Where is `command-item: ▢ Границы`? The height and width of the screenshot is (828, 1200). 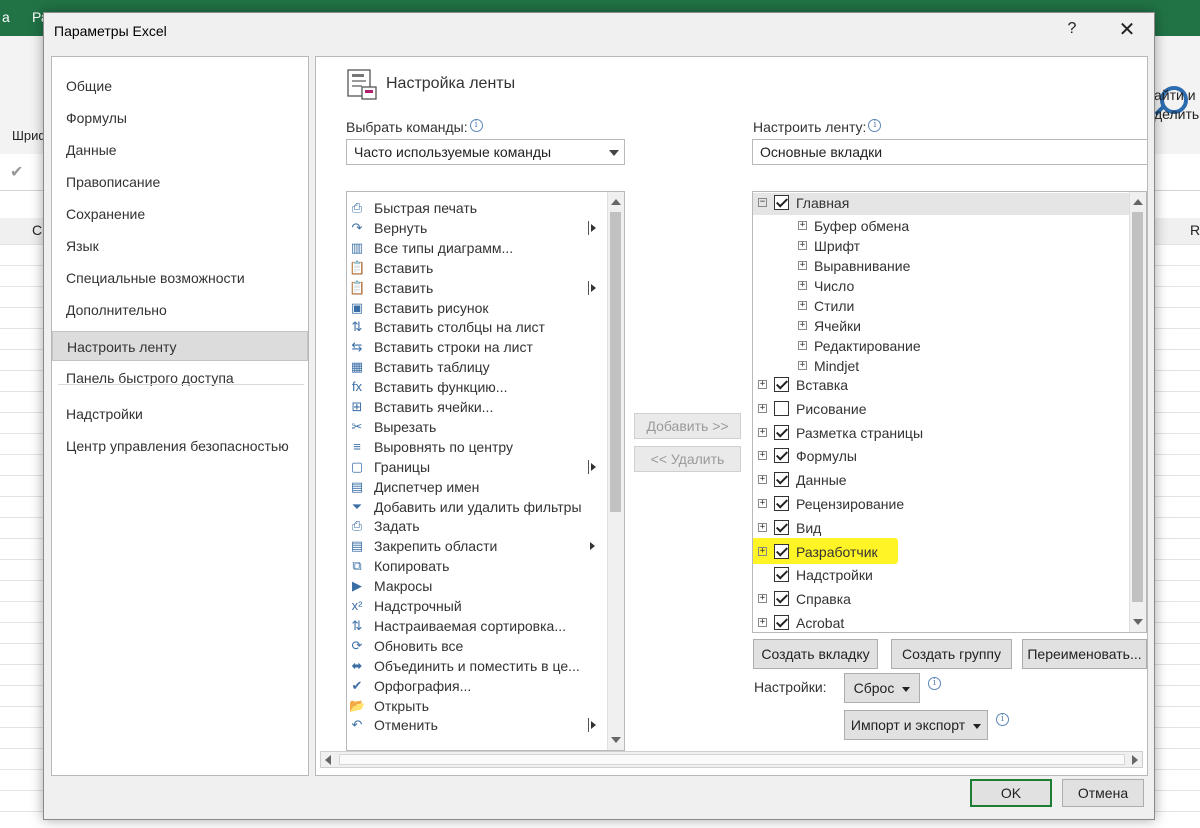 command-item: ▢ Границы is located at coordinates (478, 467).